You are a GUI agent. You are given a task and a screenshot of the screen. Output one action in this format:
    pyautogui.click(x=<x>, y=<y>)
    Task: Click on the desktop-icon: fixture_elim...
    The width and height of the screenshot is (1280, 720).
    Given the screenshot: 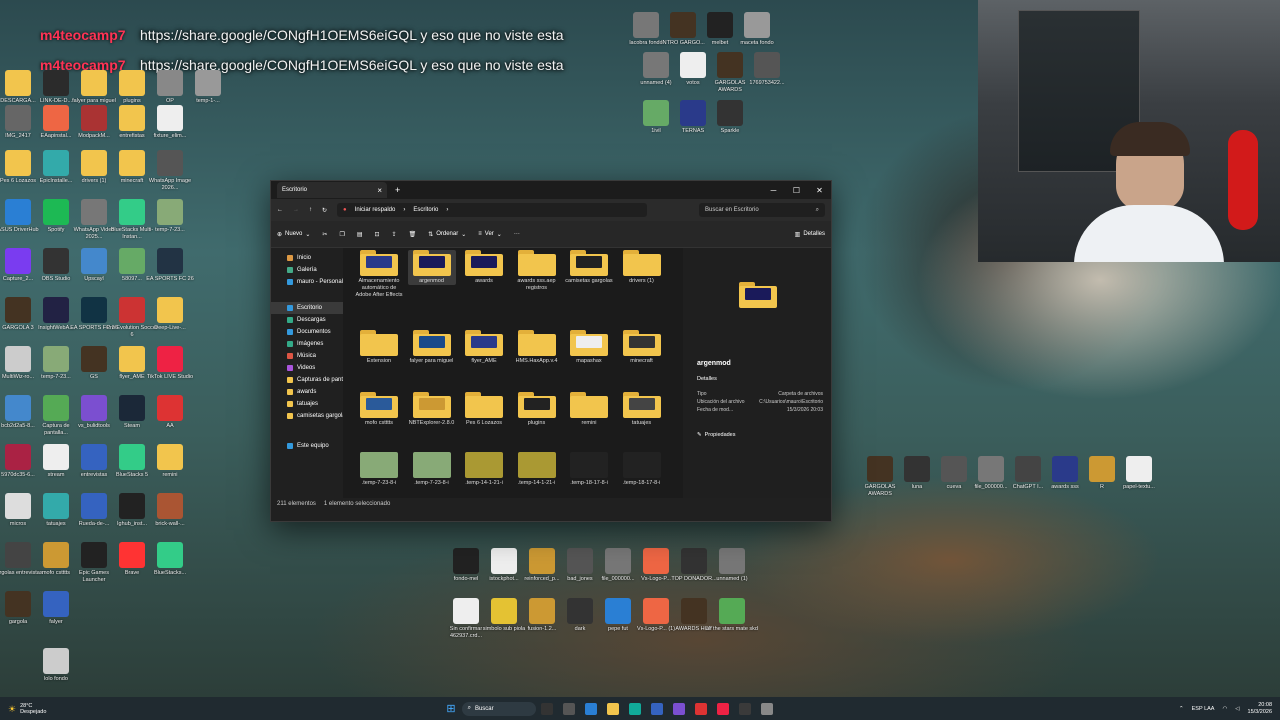 What is the action you would take?
    pyautogui.click(x=170, y=126)
    